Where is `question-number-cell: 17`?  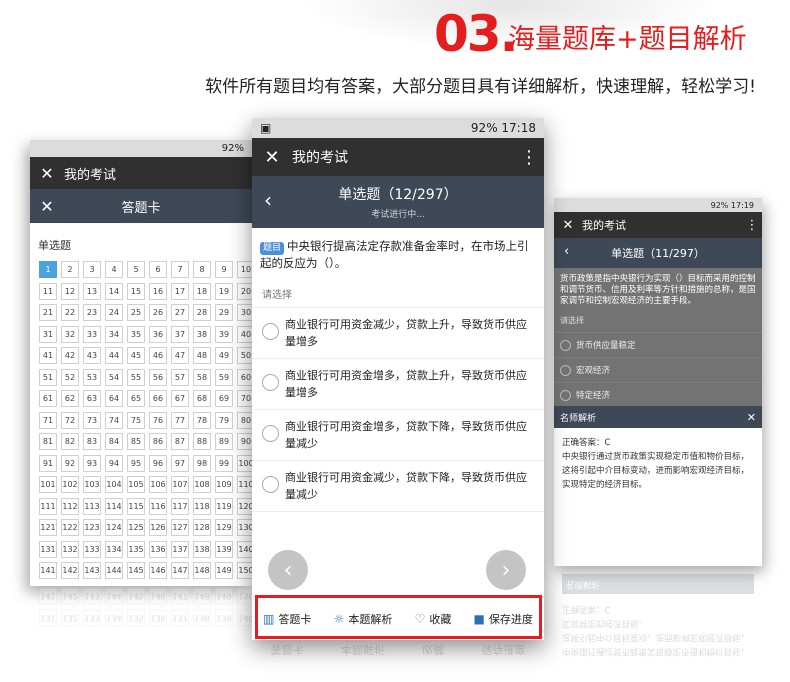 question-number-cell: 17 is located at coordinates (180, 291).